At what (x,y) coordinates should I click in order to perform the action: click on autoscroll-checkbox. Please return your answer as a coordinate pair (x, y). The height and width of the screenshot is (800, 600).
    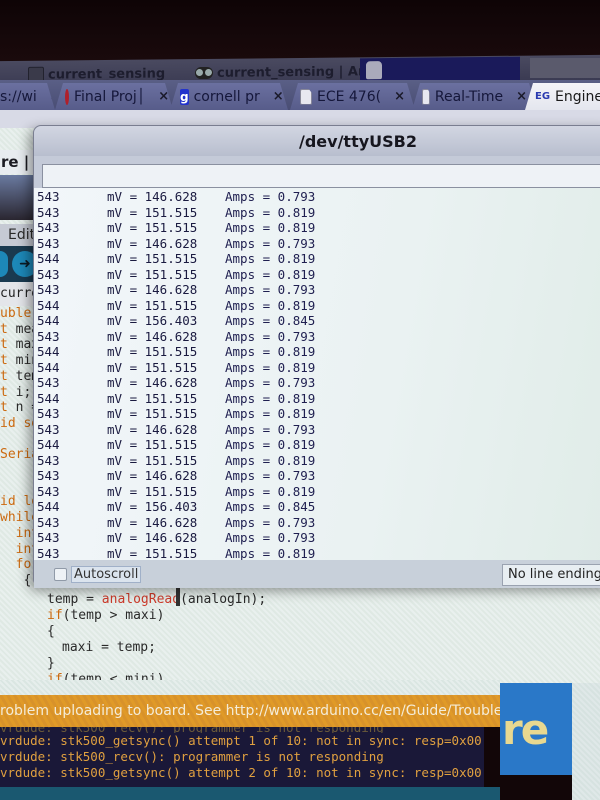
    Looking at the image, I should click on (60, 574).